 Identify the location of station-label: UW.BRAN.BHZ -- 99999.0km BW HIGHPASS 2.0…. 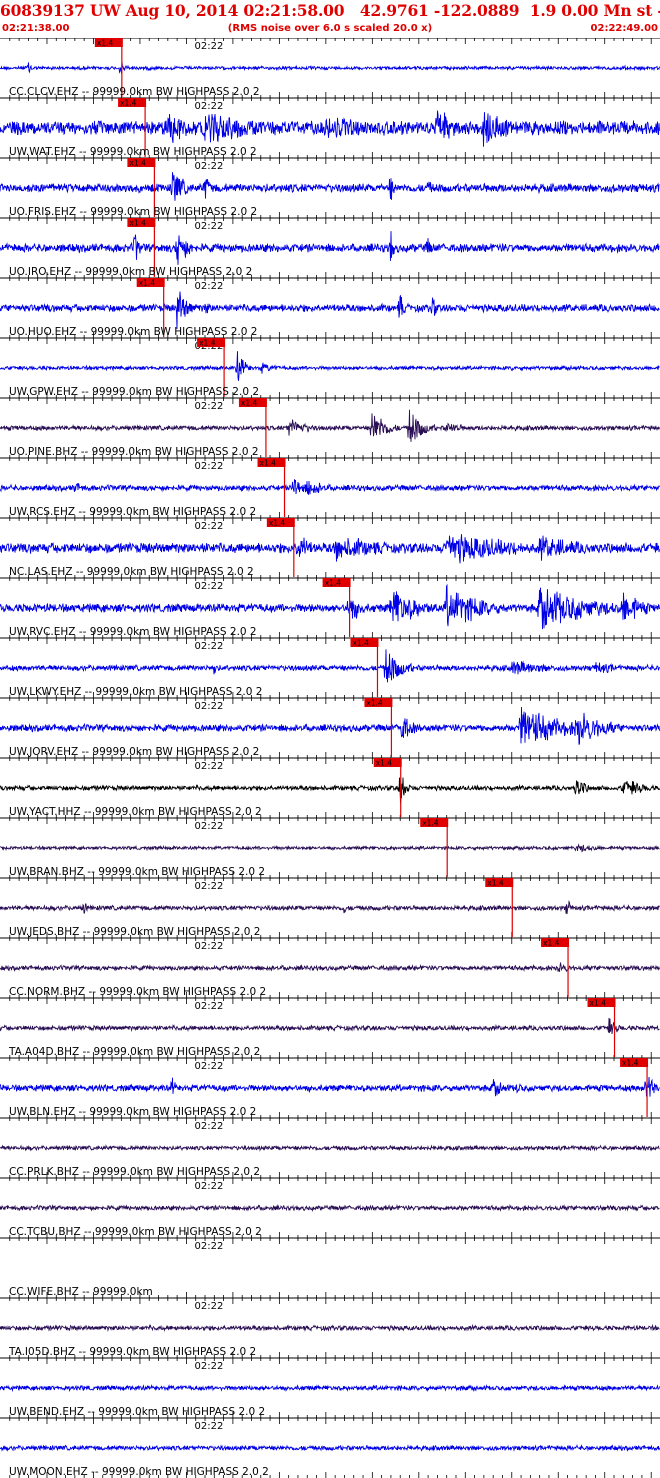
(137, 872).